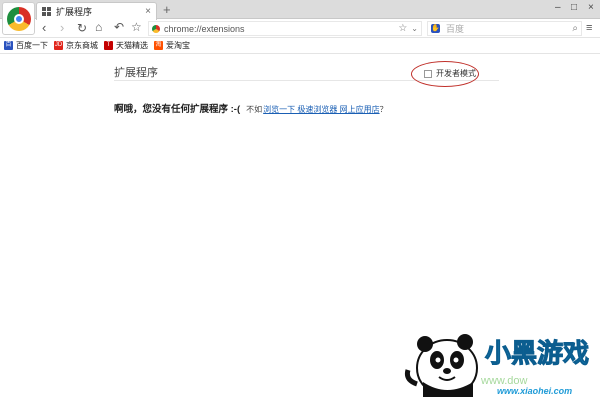 The width and height of the screenshot is (600, 397). Describe the element at coordinates (136, 73) in the screenshot. I see `page-title: 扩展程序` at that location.